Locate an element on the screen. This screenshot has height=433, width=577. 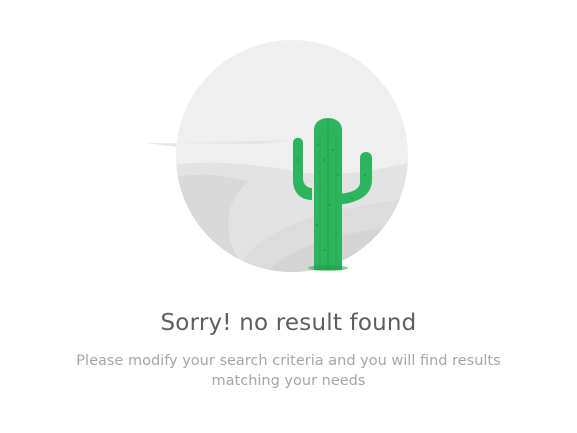
empty-state-title: Sorry! no result found is located at coordinates (288, 323).